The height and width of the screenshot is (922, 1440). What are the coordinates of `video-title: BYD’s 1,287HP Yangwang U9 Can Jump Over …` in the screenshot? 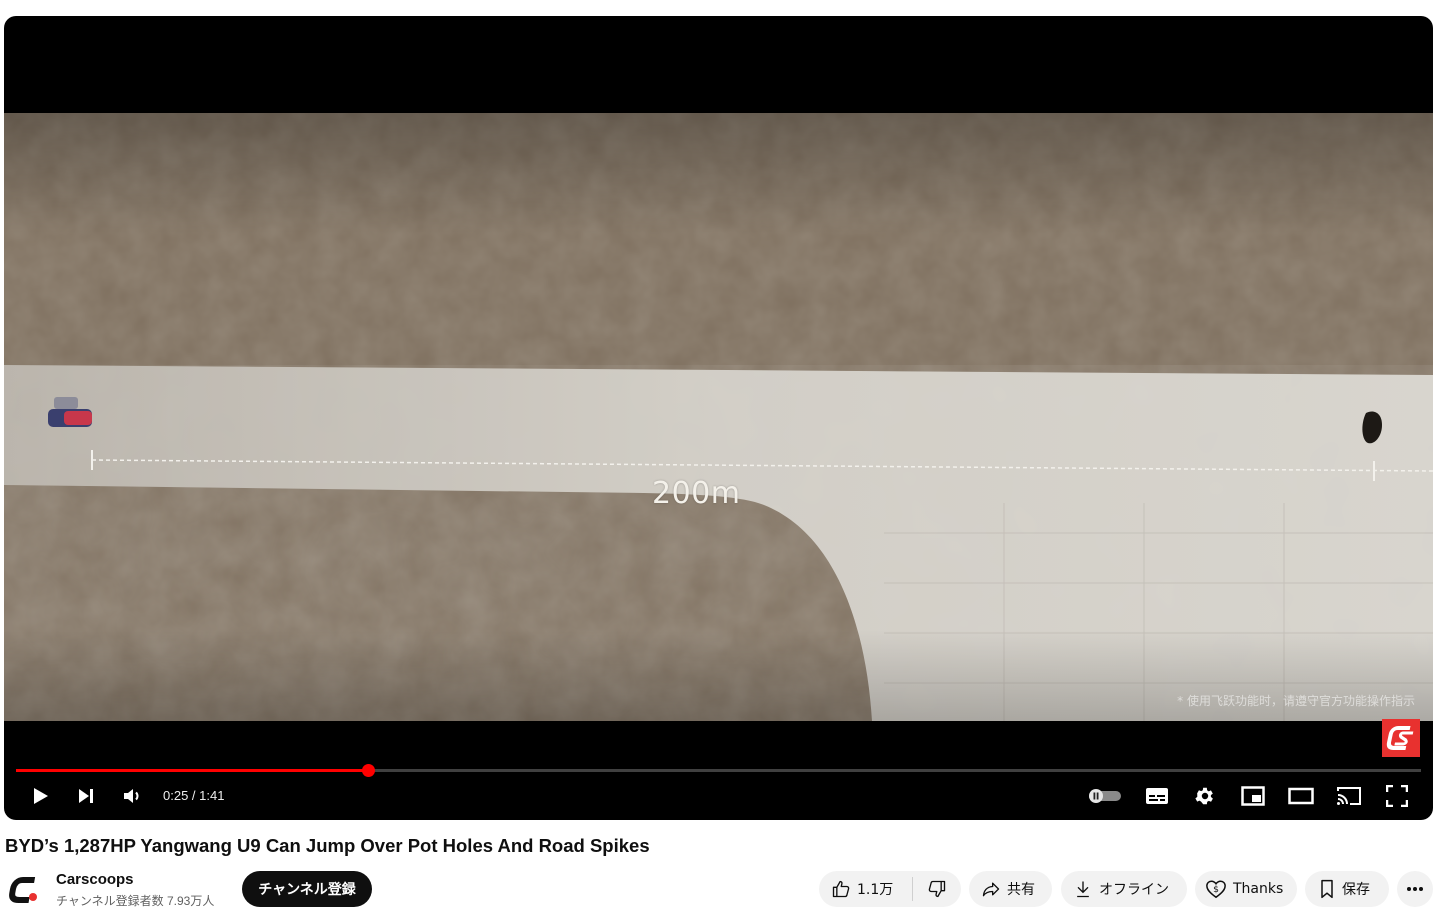 It's located at (327, 845).